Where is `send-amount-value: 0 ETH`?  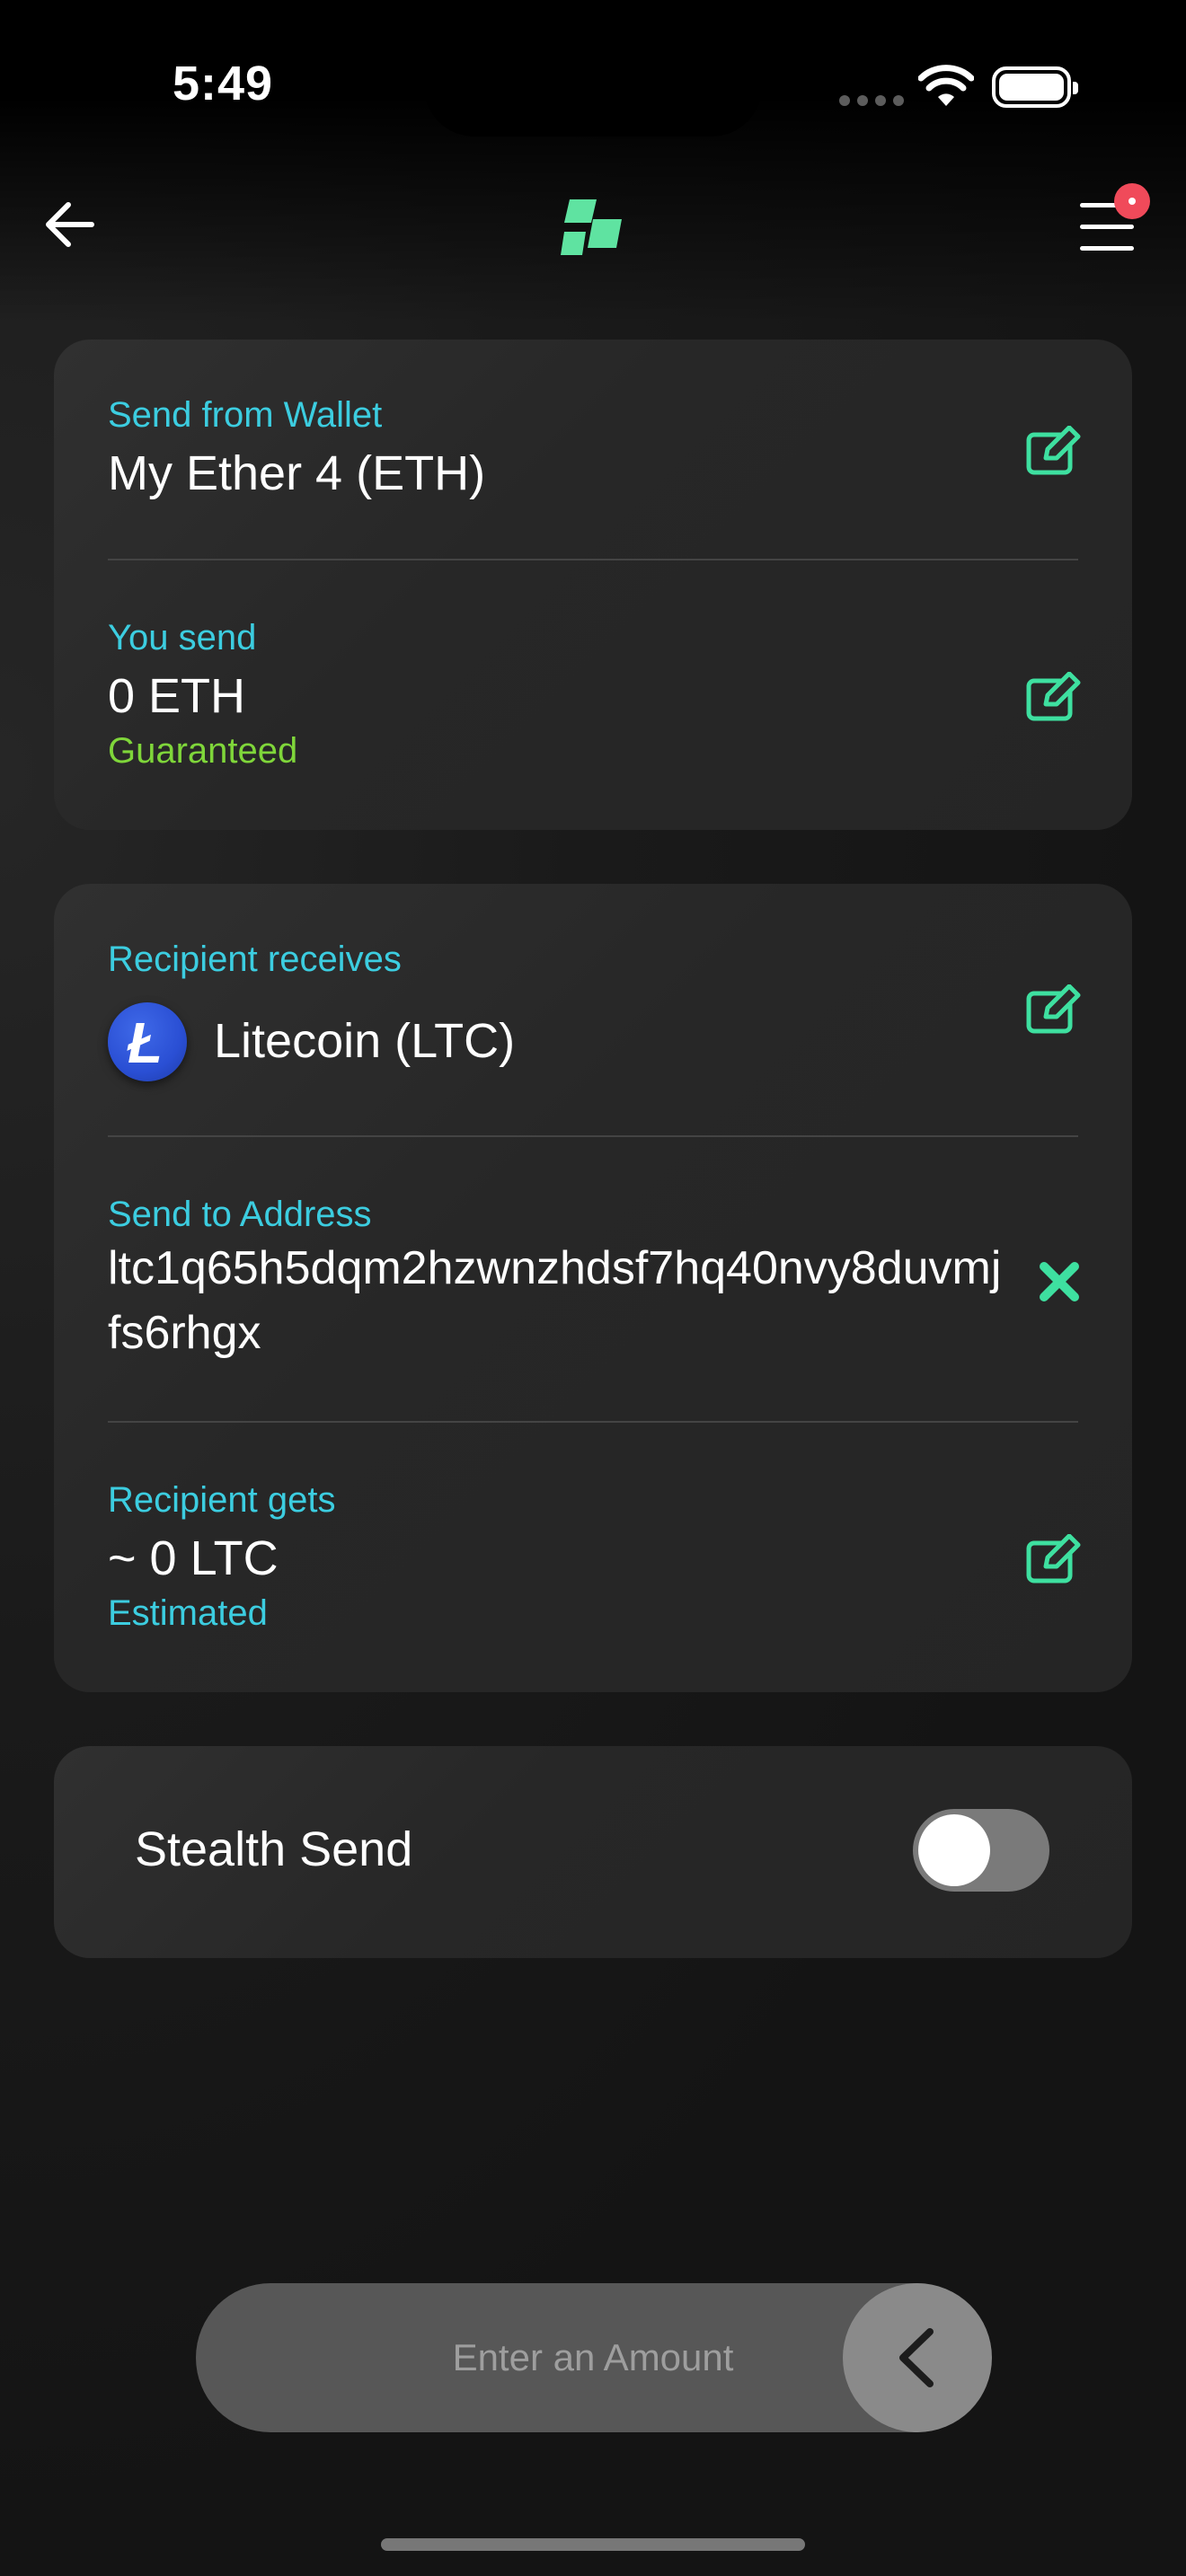
send-amount-value: 0 ETH is located at coordinates (177, 696).